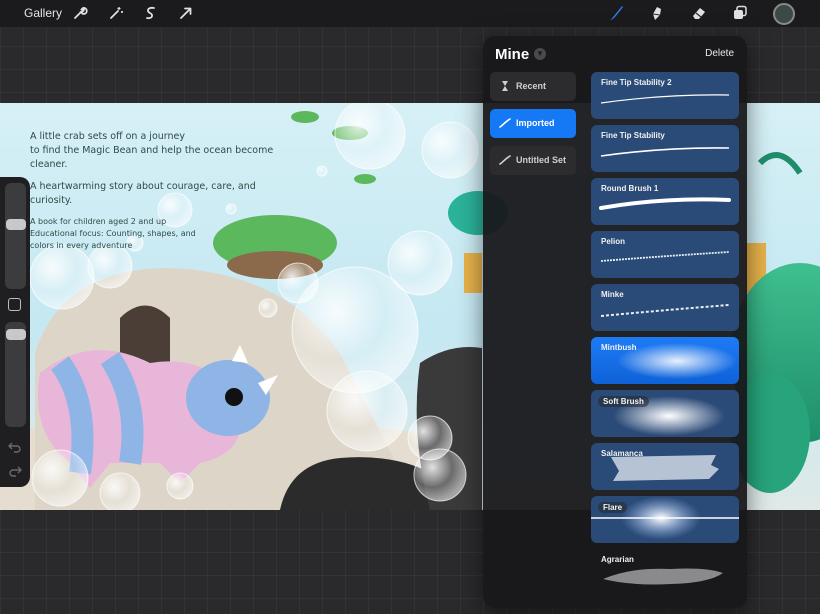 The height and width of the screenshot is (614, 820). I want to click on brush-item: Round Brush 1, so click(665, 201).